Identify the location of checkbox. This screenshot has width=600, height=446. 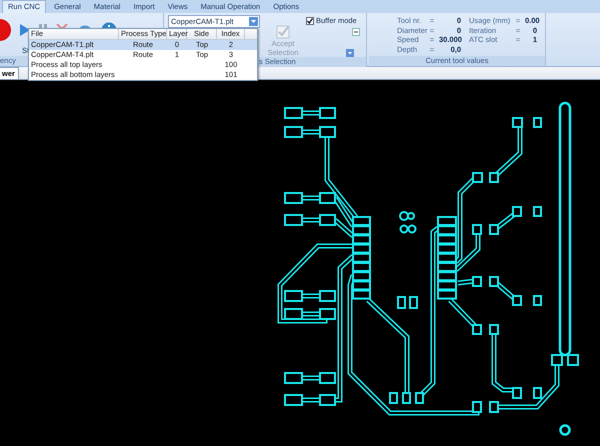
(310, 20).